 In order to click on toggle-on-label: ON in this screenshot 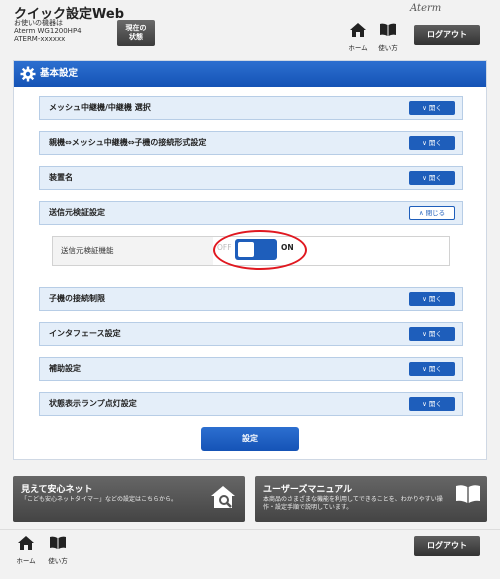, I will do `click(287, 247)`.